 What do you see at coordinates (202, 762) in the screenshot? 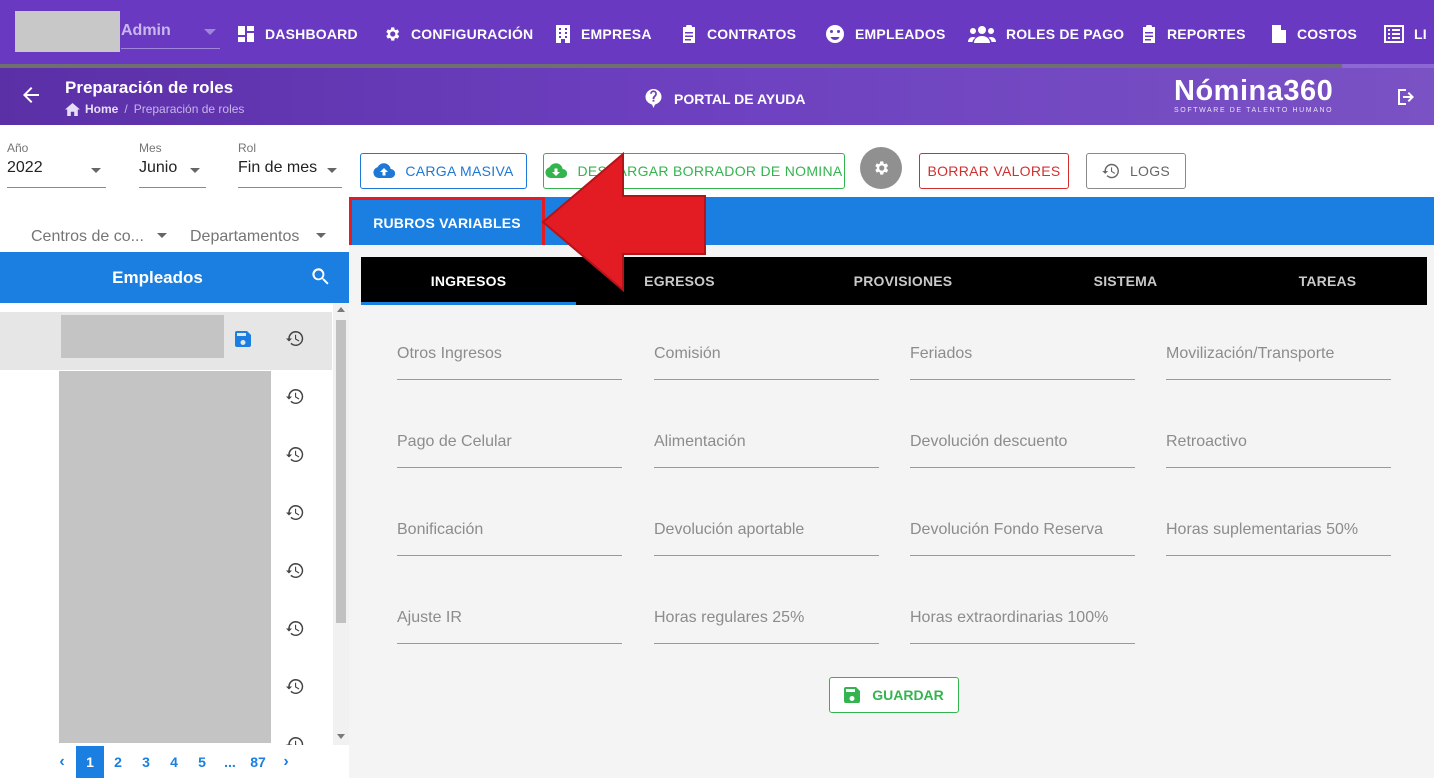
I see `page-button: 5` at bounding box center [202, 762].